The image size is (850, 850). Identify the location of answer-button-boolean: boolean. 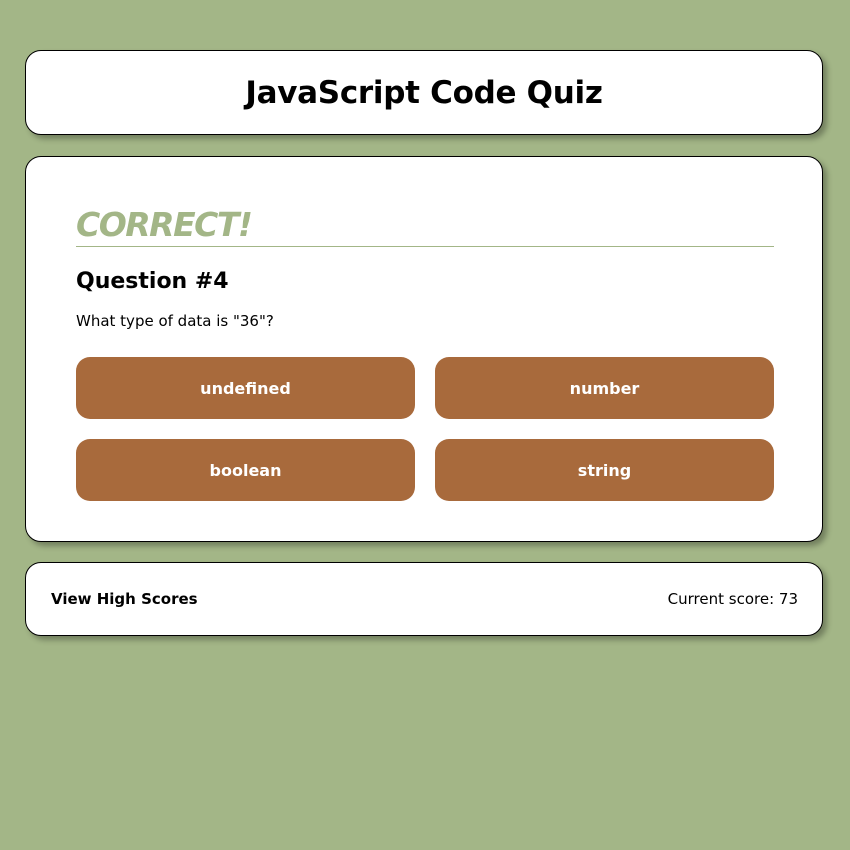
(245, 470).